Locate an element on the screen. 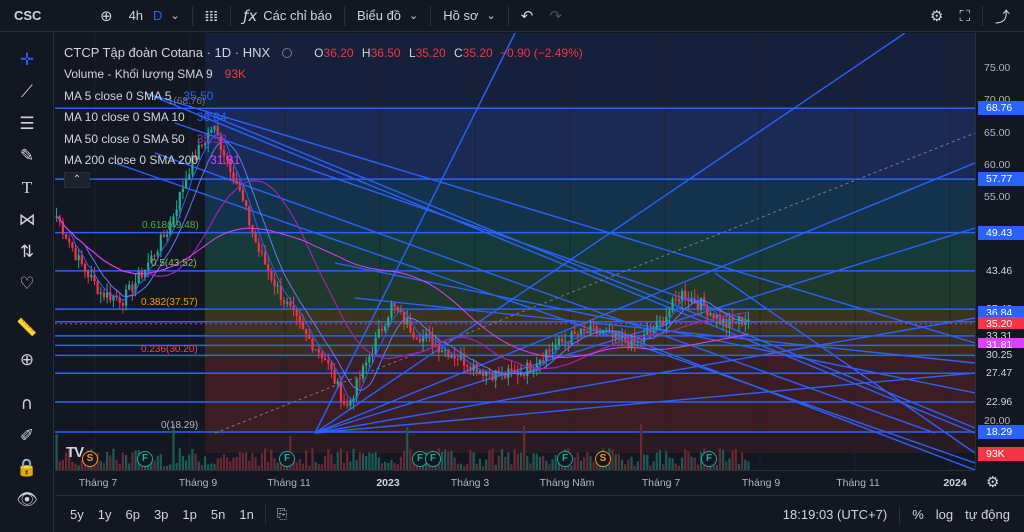  horizontal-lines-tool: ☰ is located at coordinates (27, 124).